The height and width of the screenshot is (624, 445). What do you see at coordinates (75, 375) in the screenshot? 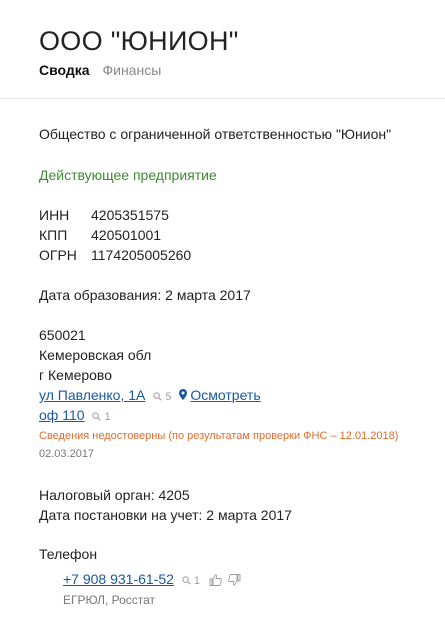
I see `address-city: г Кемерово` at bounding box center [75, 375].